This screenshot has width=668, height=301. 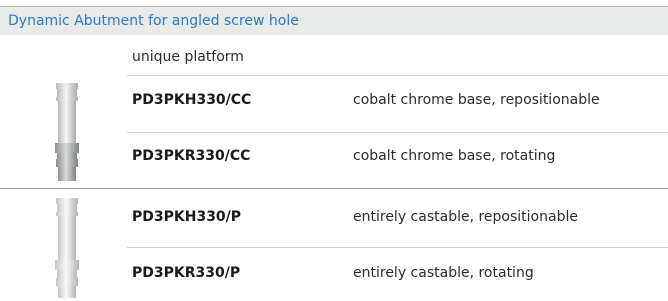 What do you see at coordinates (188, 57) in the screenshot?
I see `platform-label: unique platform` at bounding box center [188, 57].